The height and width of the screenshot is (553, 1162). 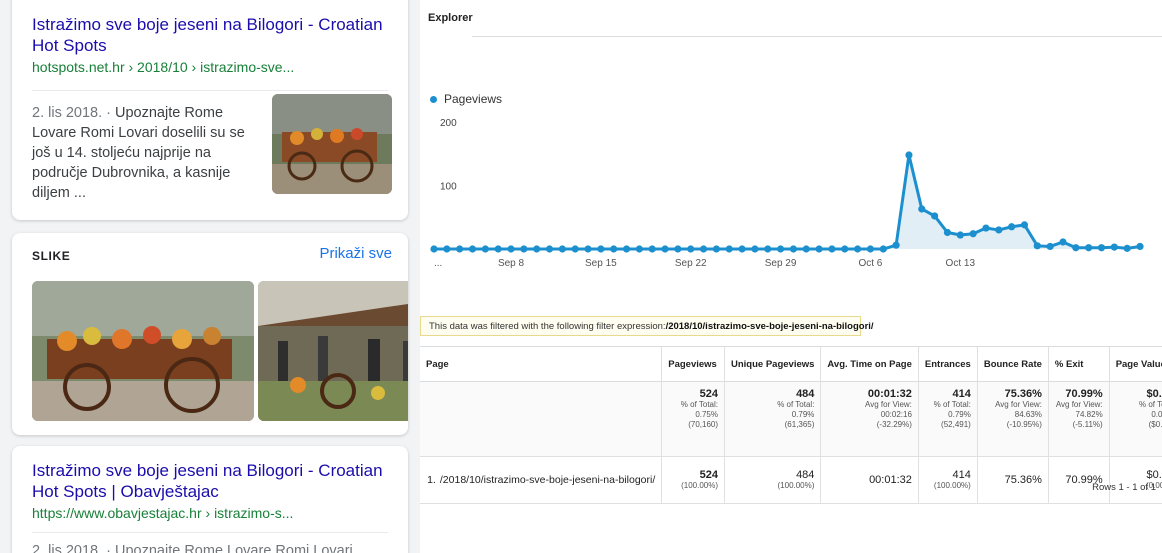 What do you see at coordinates (1078, 364) in the screenshot?
I see `col-exit: % Exit` at bounding box center [1078, 364].